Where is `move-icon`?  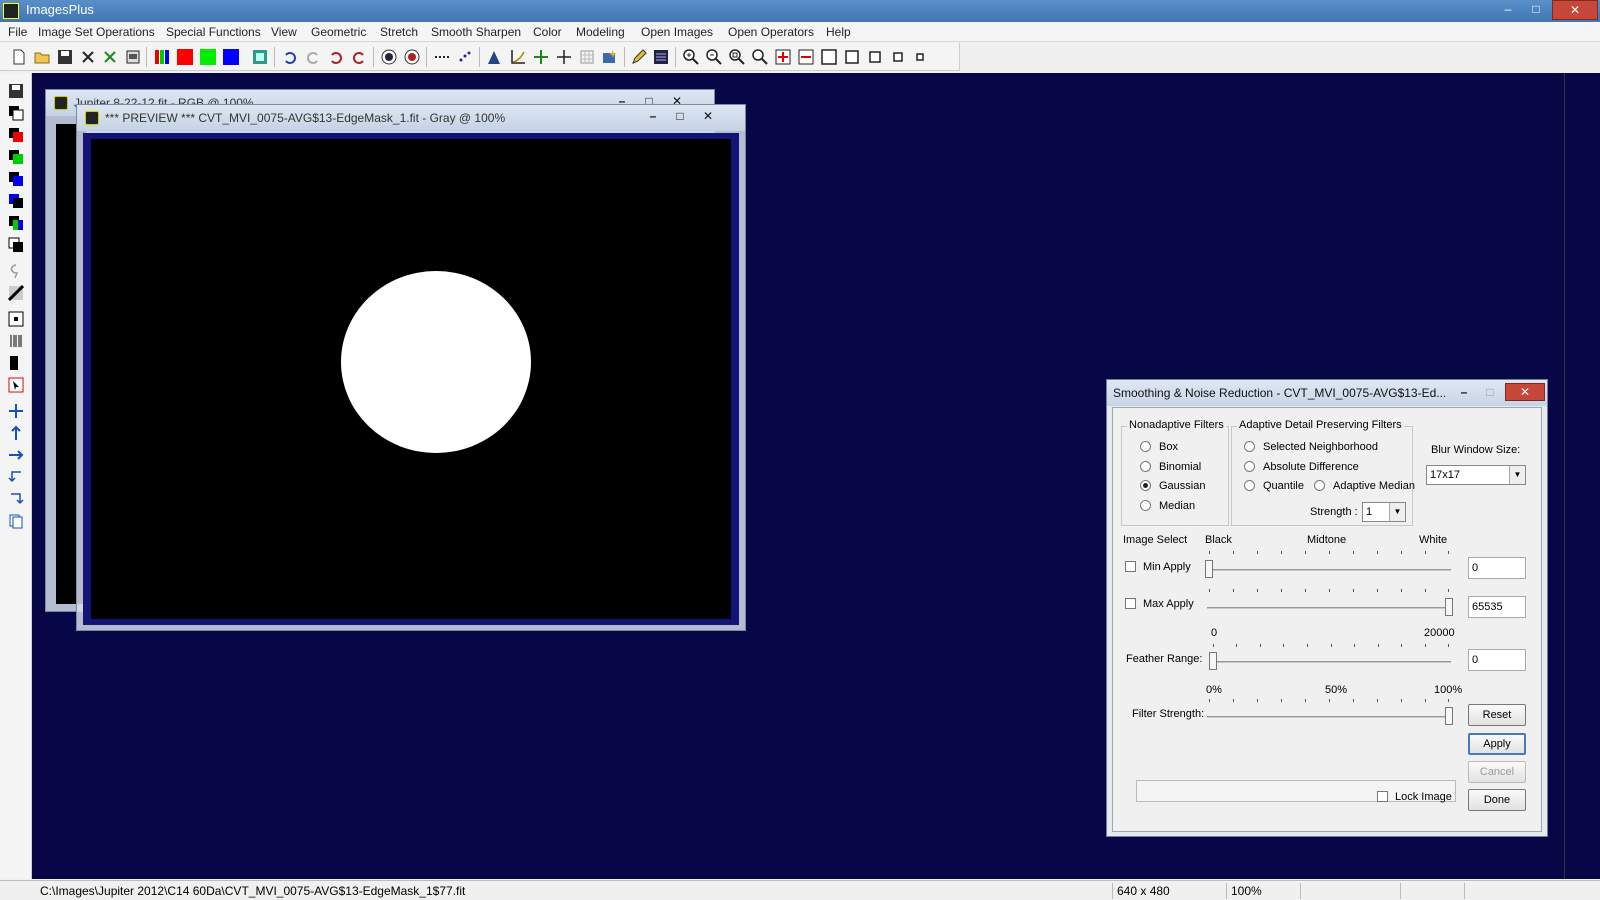 move-icon is located at coordinates (16, 411).